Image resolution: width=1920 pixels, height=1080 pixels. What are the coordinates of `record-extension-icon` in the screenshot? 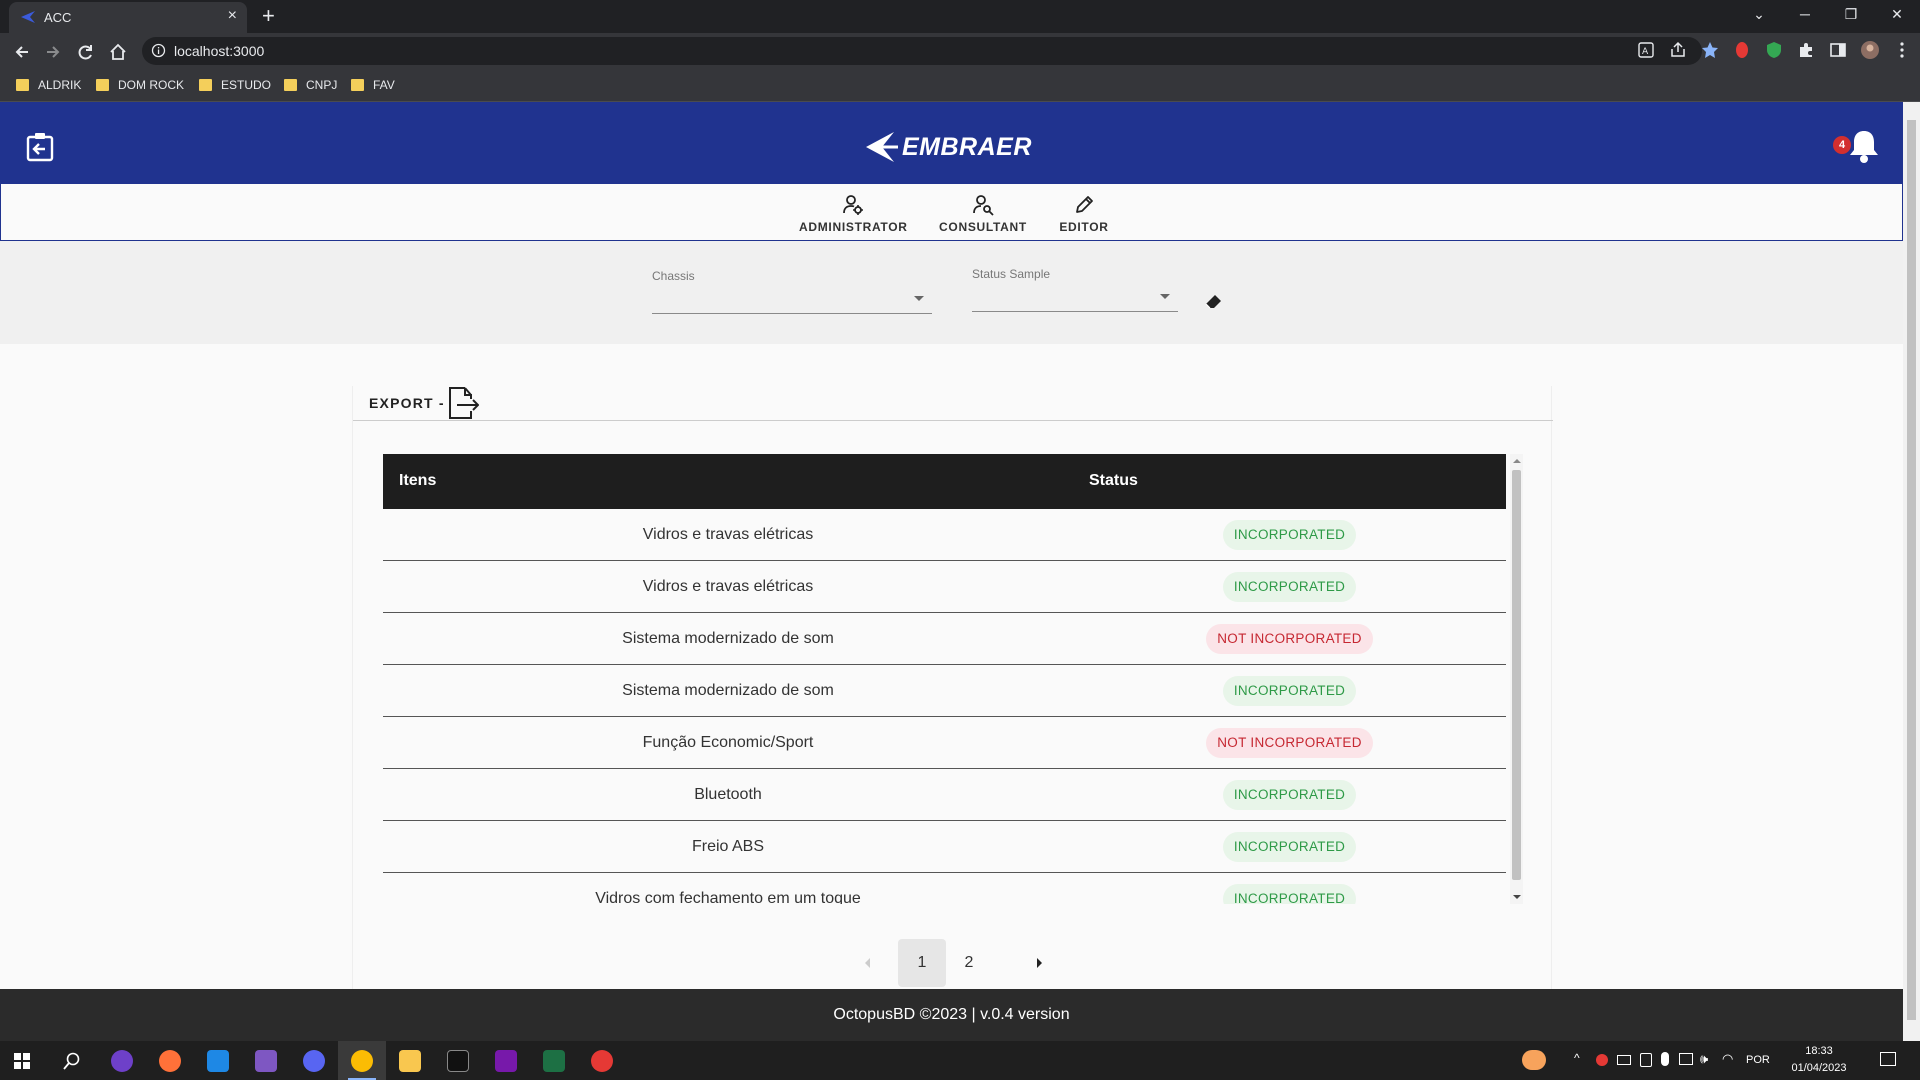 It's located at (1742, 50).